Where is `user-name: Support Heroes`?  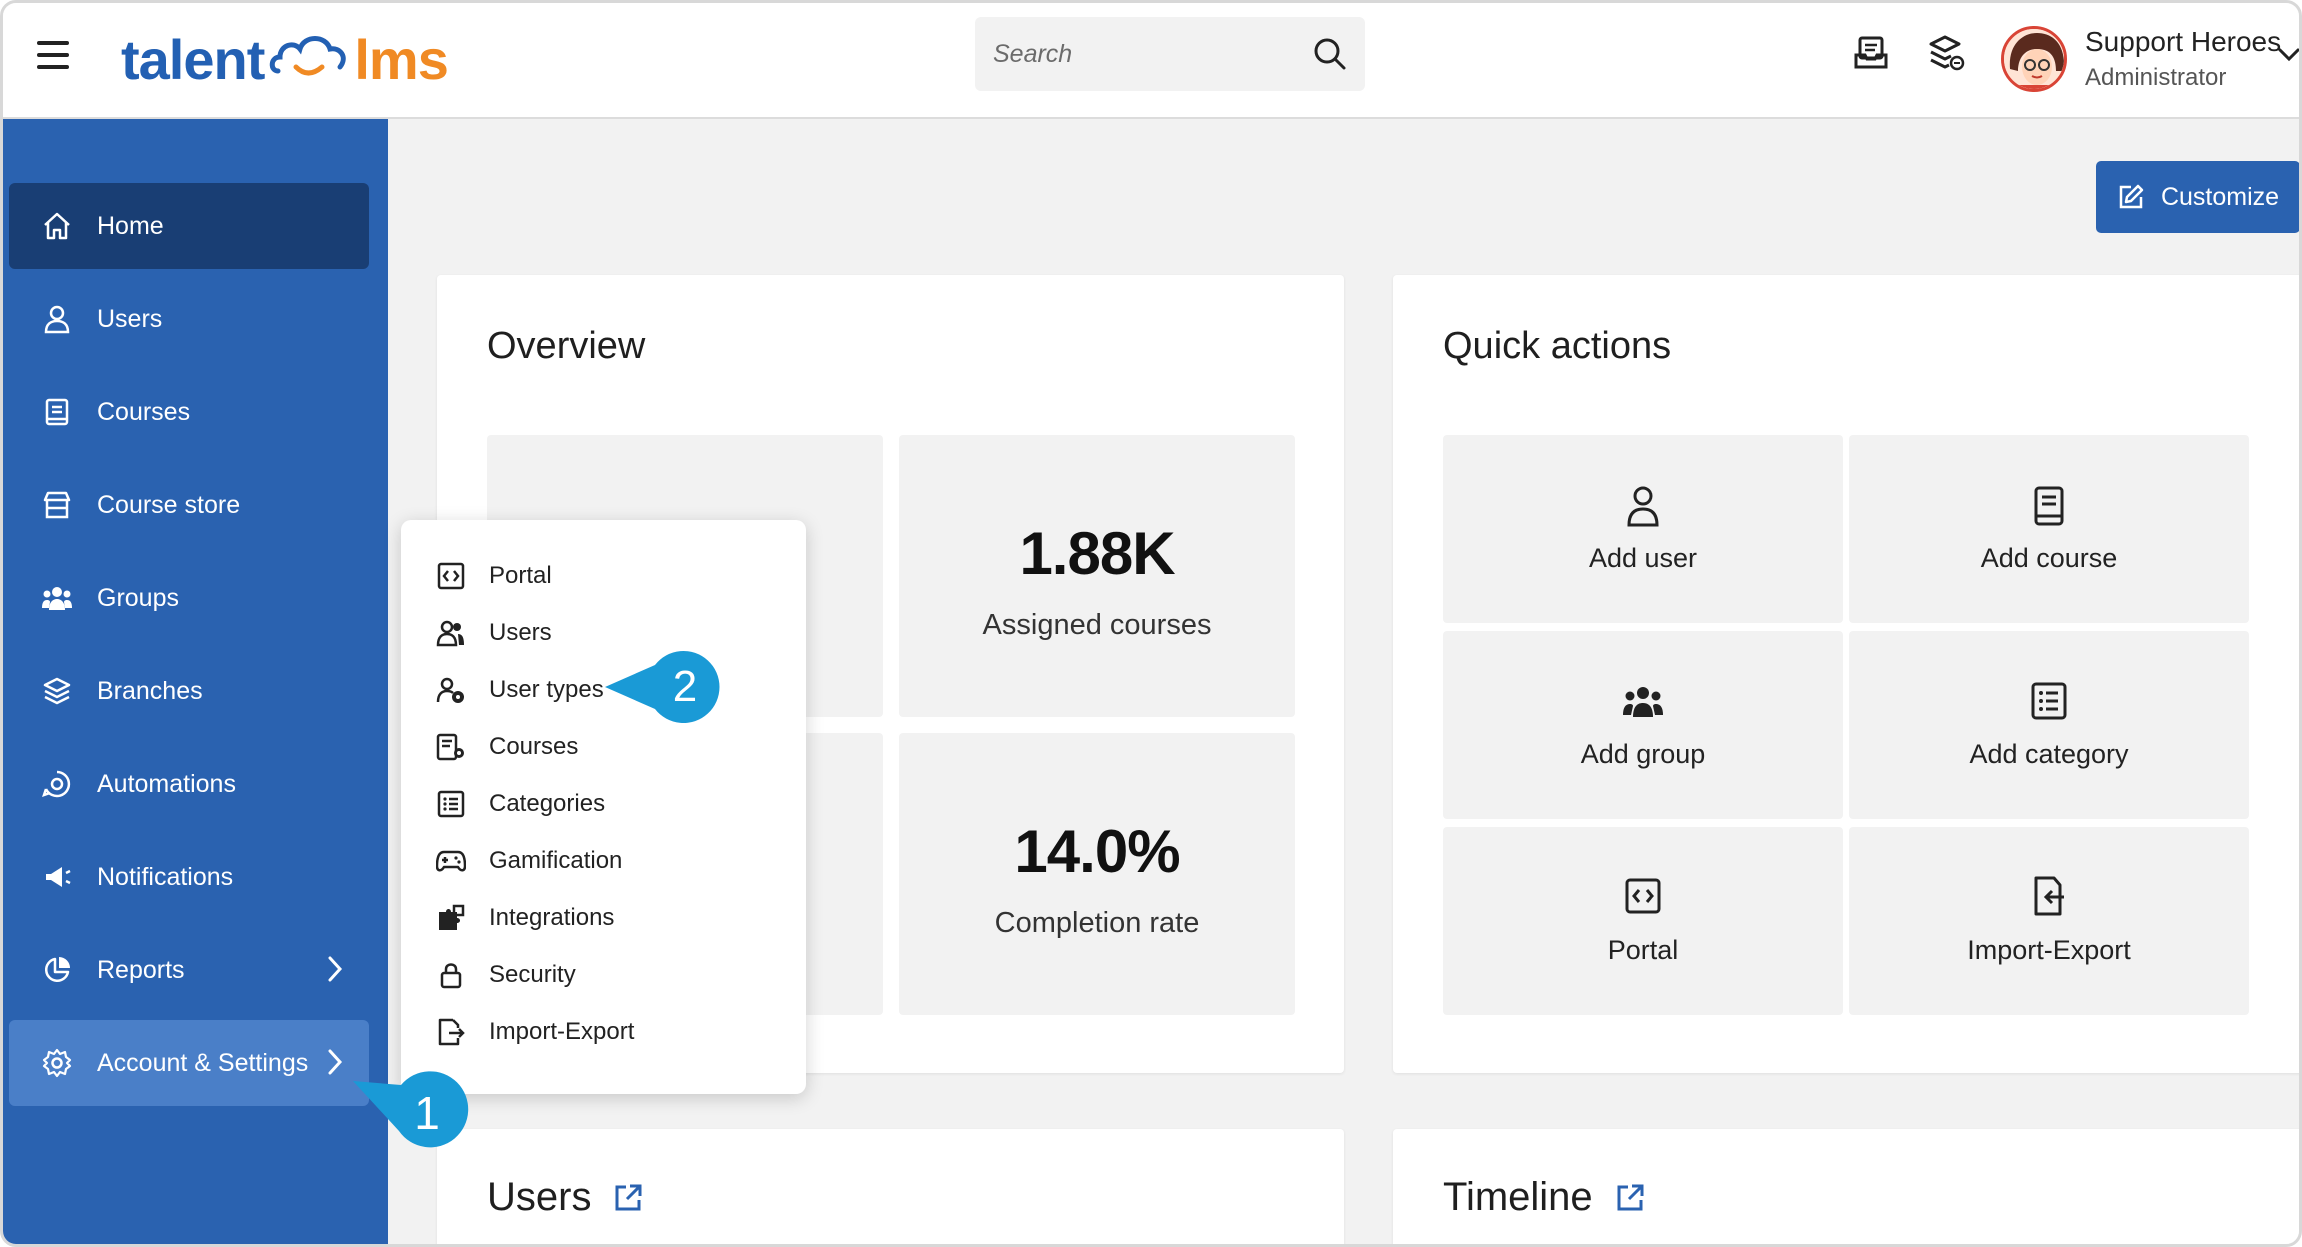
user-name: Support Heroes is located at coordinates (2183, 41).